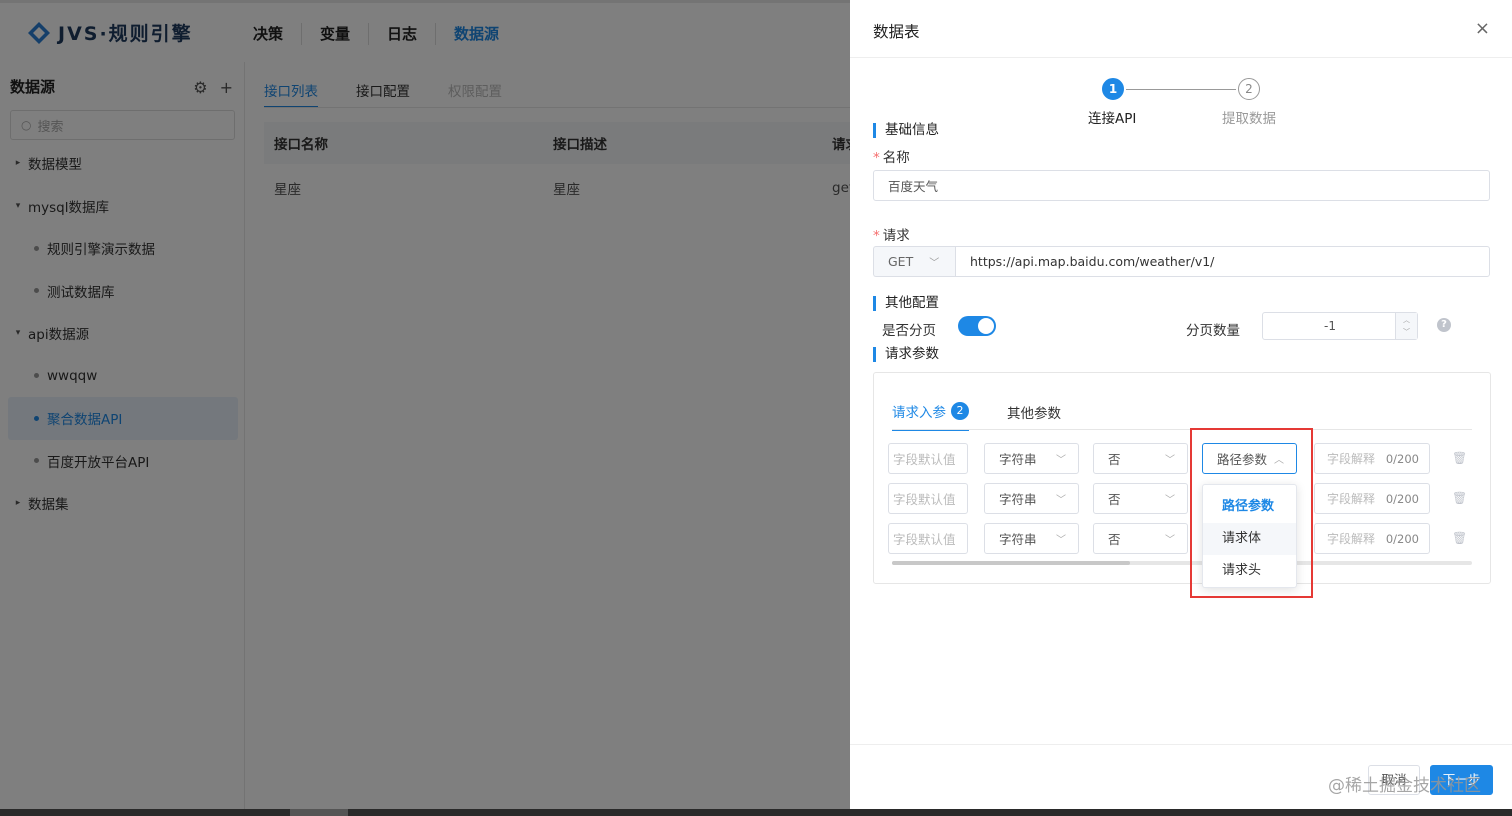 Image resolution: width=1512 pixels, height=816 pixels. Describe the element at coordinates (1181, 29) in the screenshot. I see `drawer-header: 数据表 ×` at that location.